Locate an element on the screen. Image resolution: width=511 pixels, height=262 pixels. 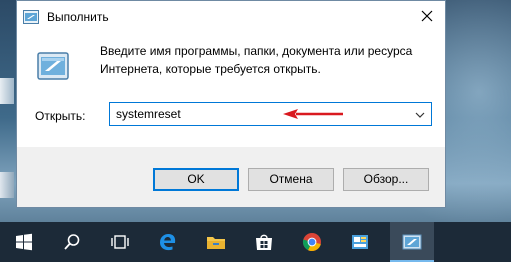
chrome-icon is located at coordinates (311, 242).